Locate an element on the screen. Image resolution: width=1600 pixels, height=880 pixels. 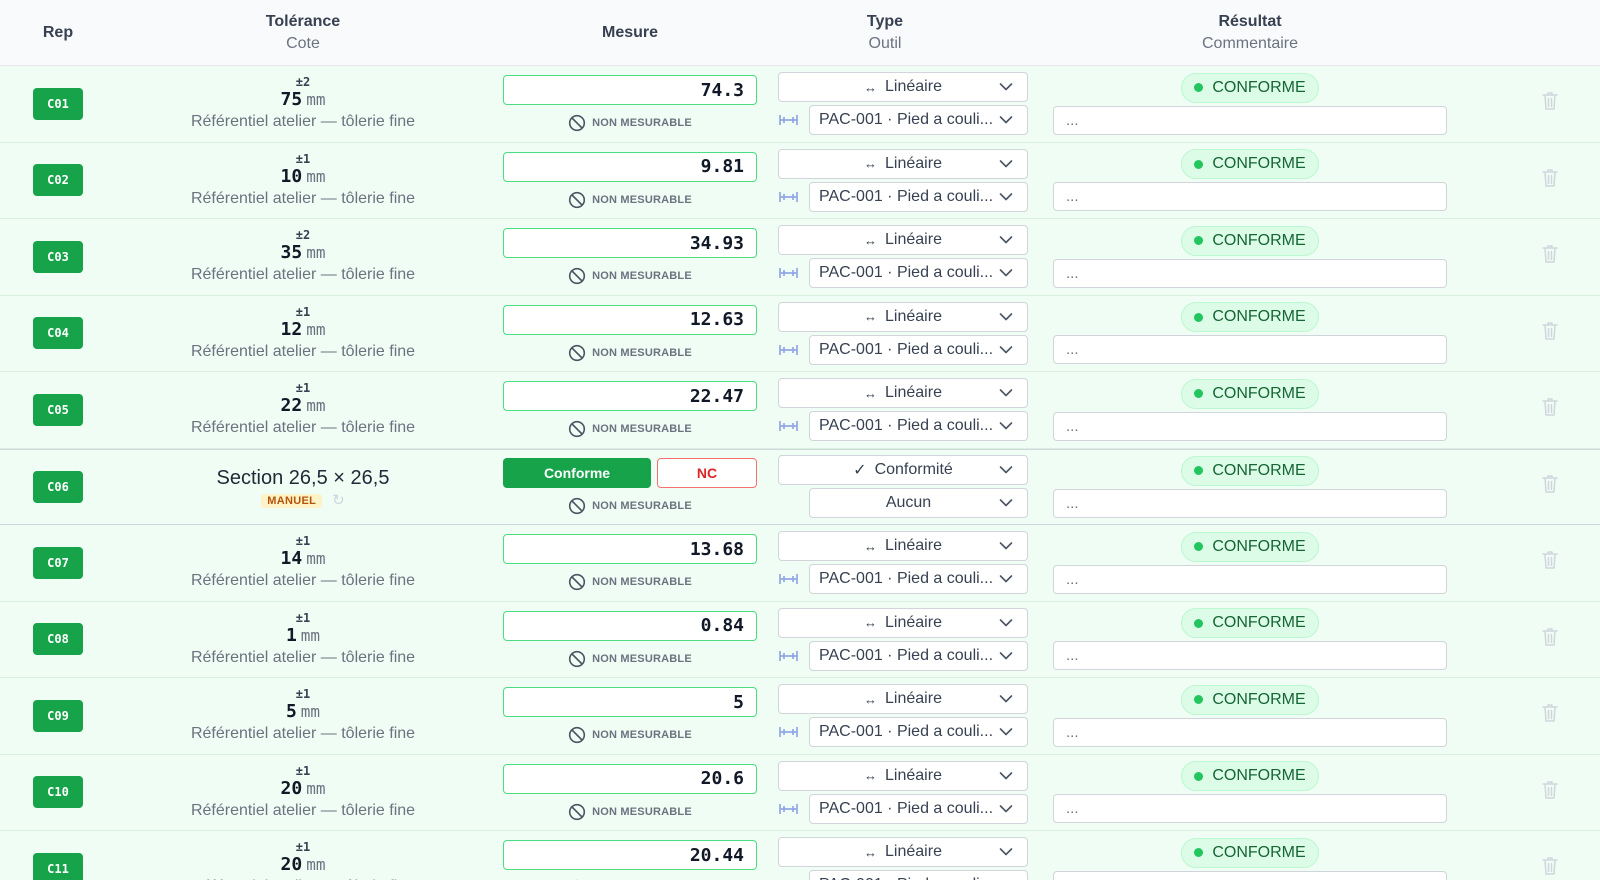
type-select-value: Conformité is located at coordinates (913, 470).